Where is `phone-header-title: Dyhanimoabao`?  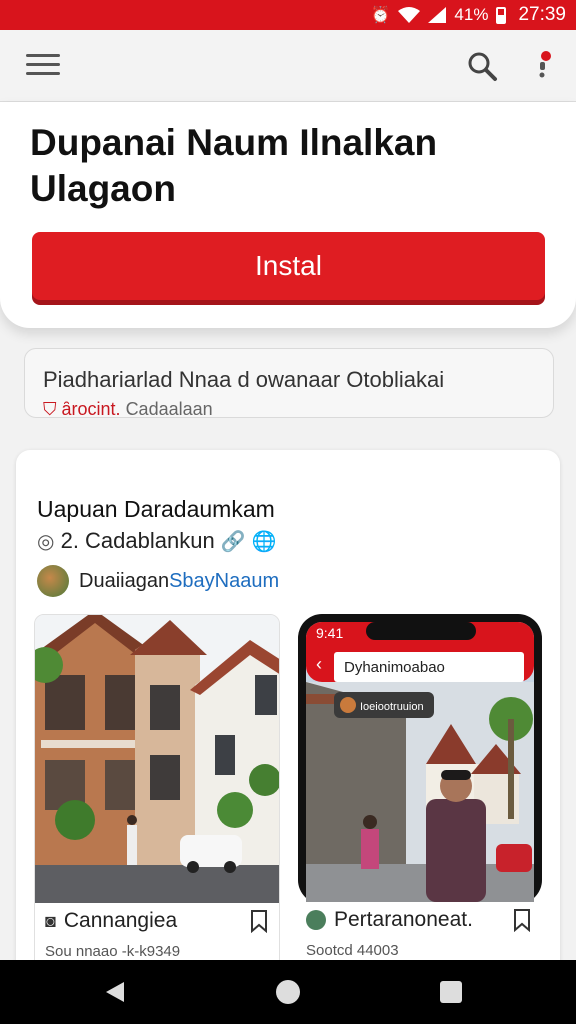 phone-header-title: Dyhanimoabao is located at coordinates (394, 667).